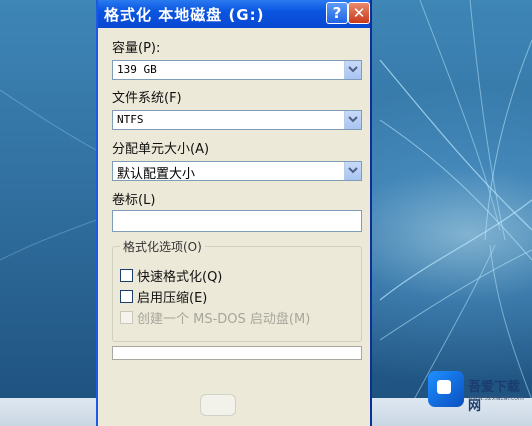 The width and height of the screenshot is (532, 426). I want to click on allocation-unit-value: 默认配置大小, so click(156, 174).